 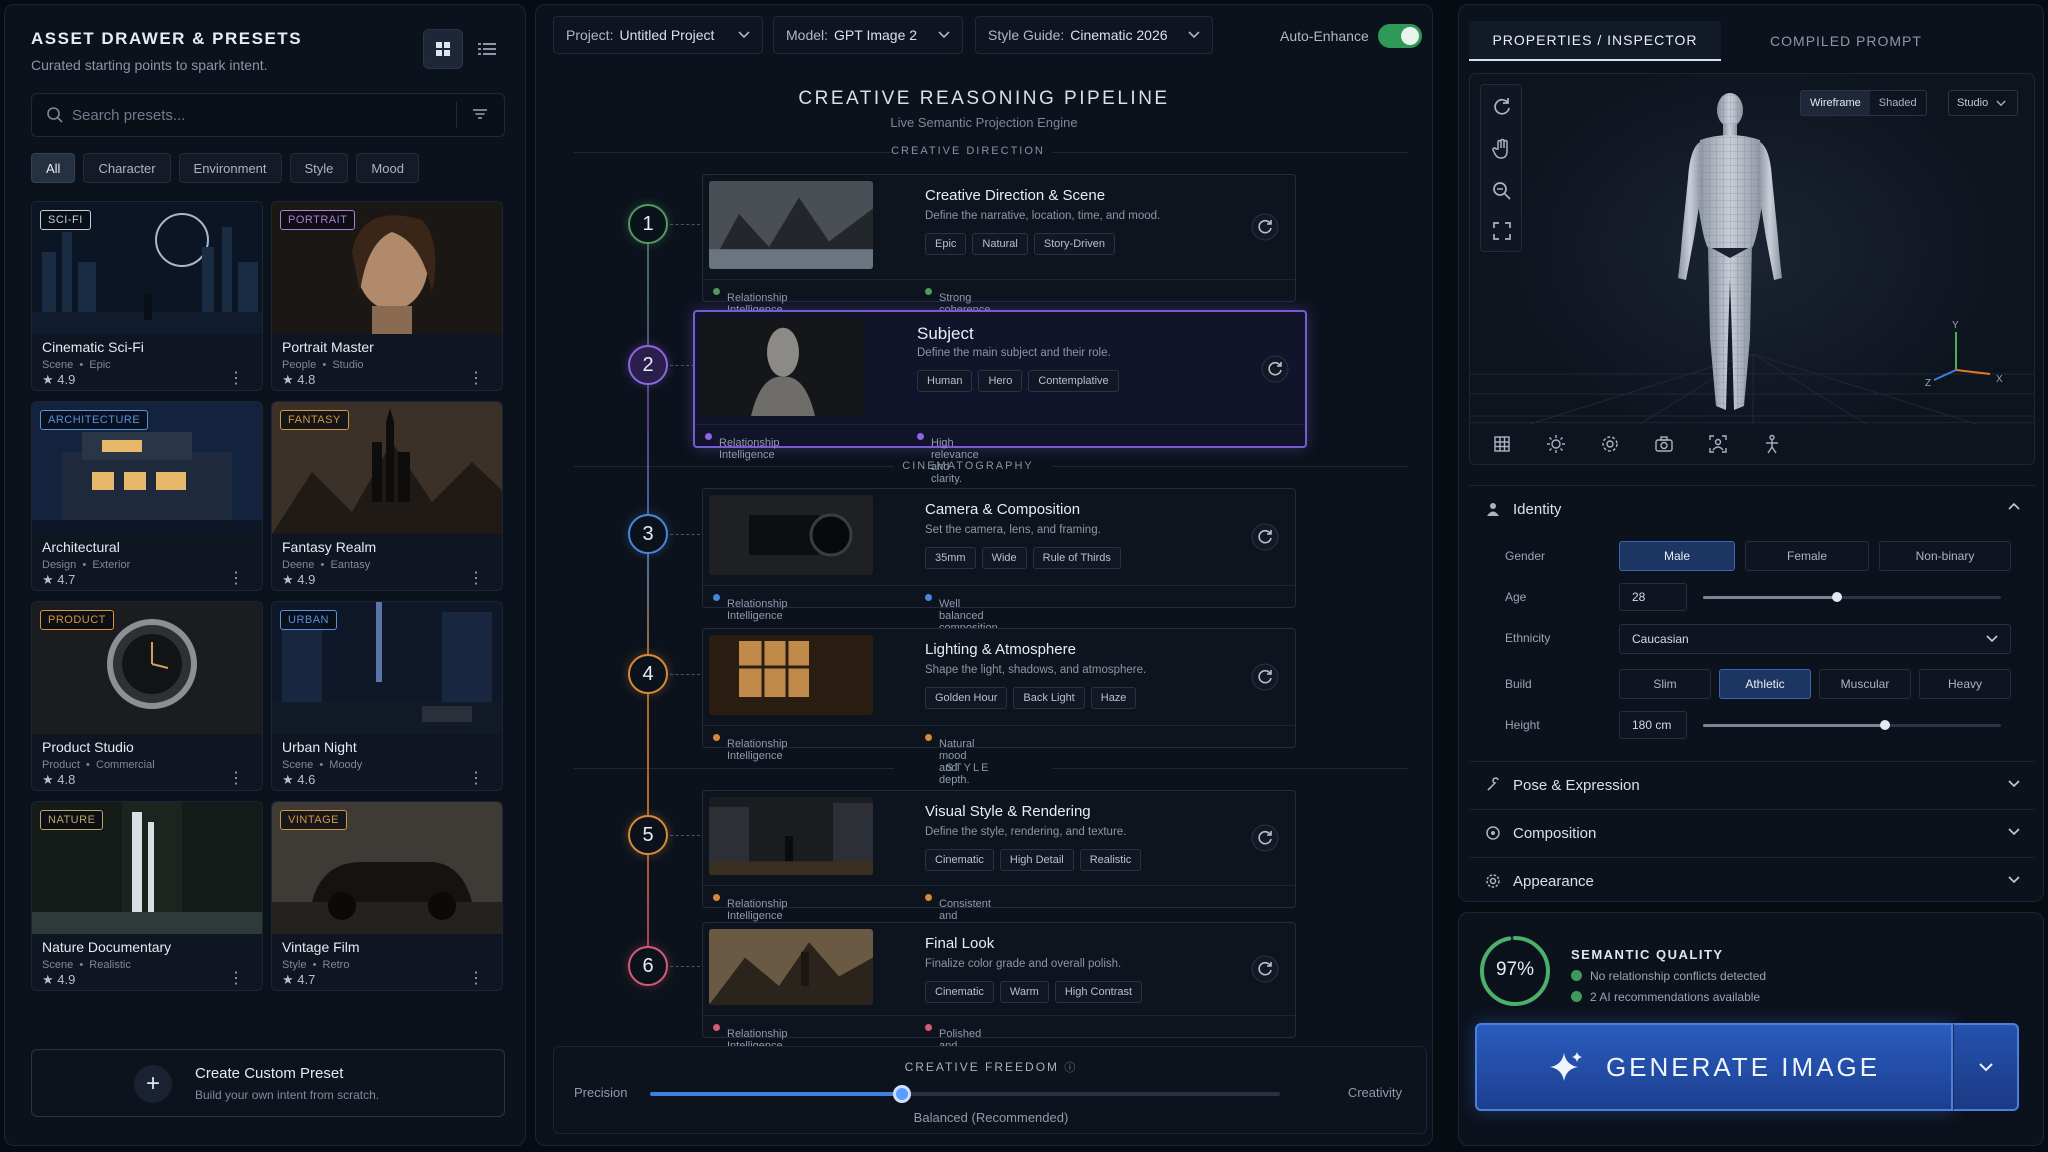 I want to click on step-tag: Wide, so click(x=1004, y=558).